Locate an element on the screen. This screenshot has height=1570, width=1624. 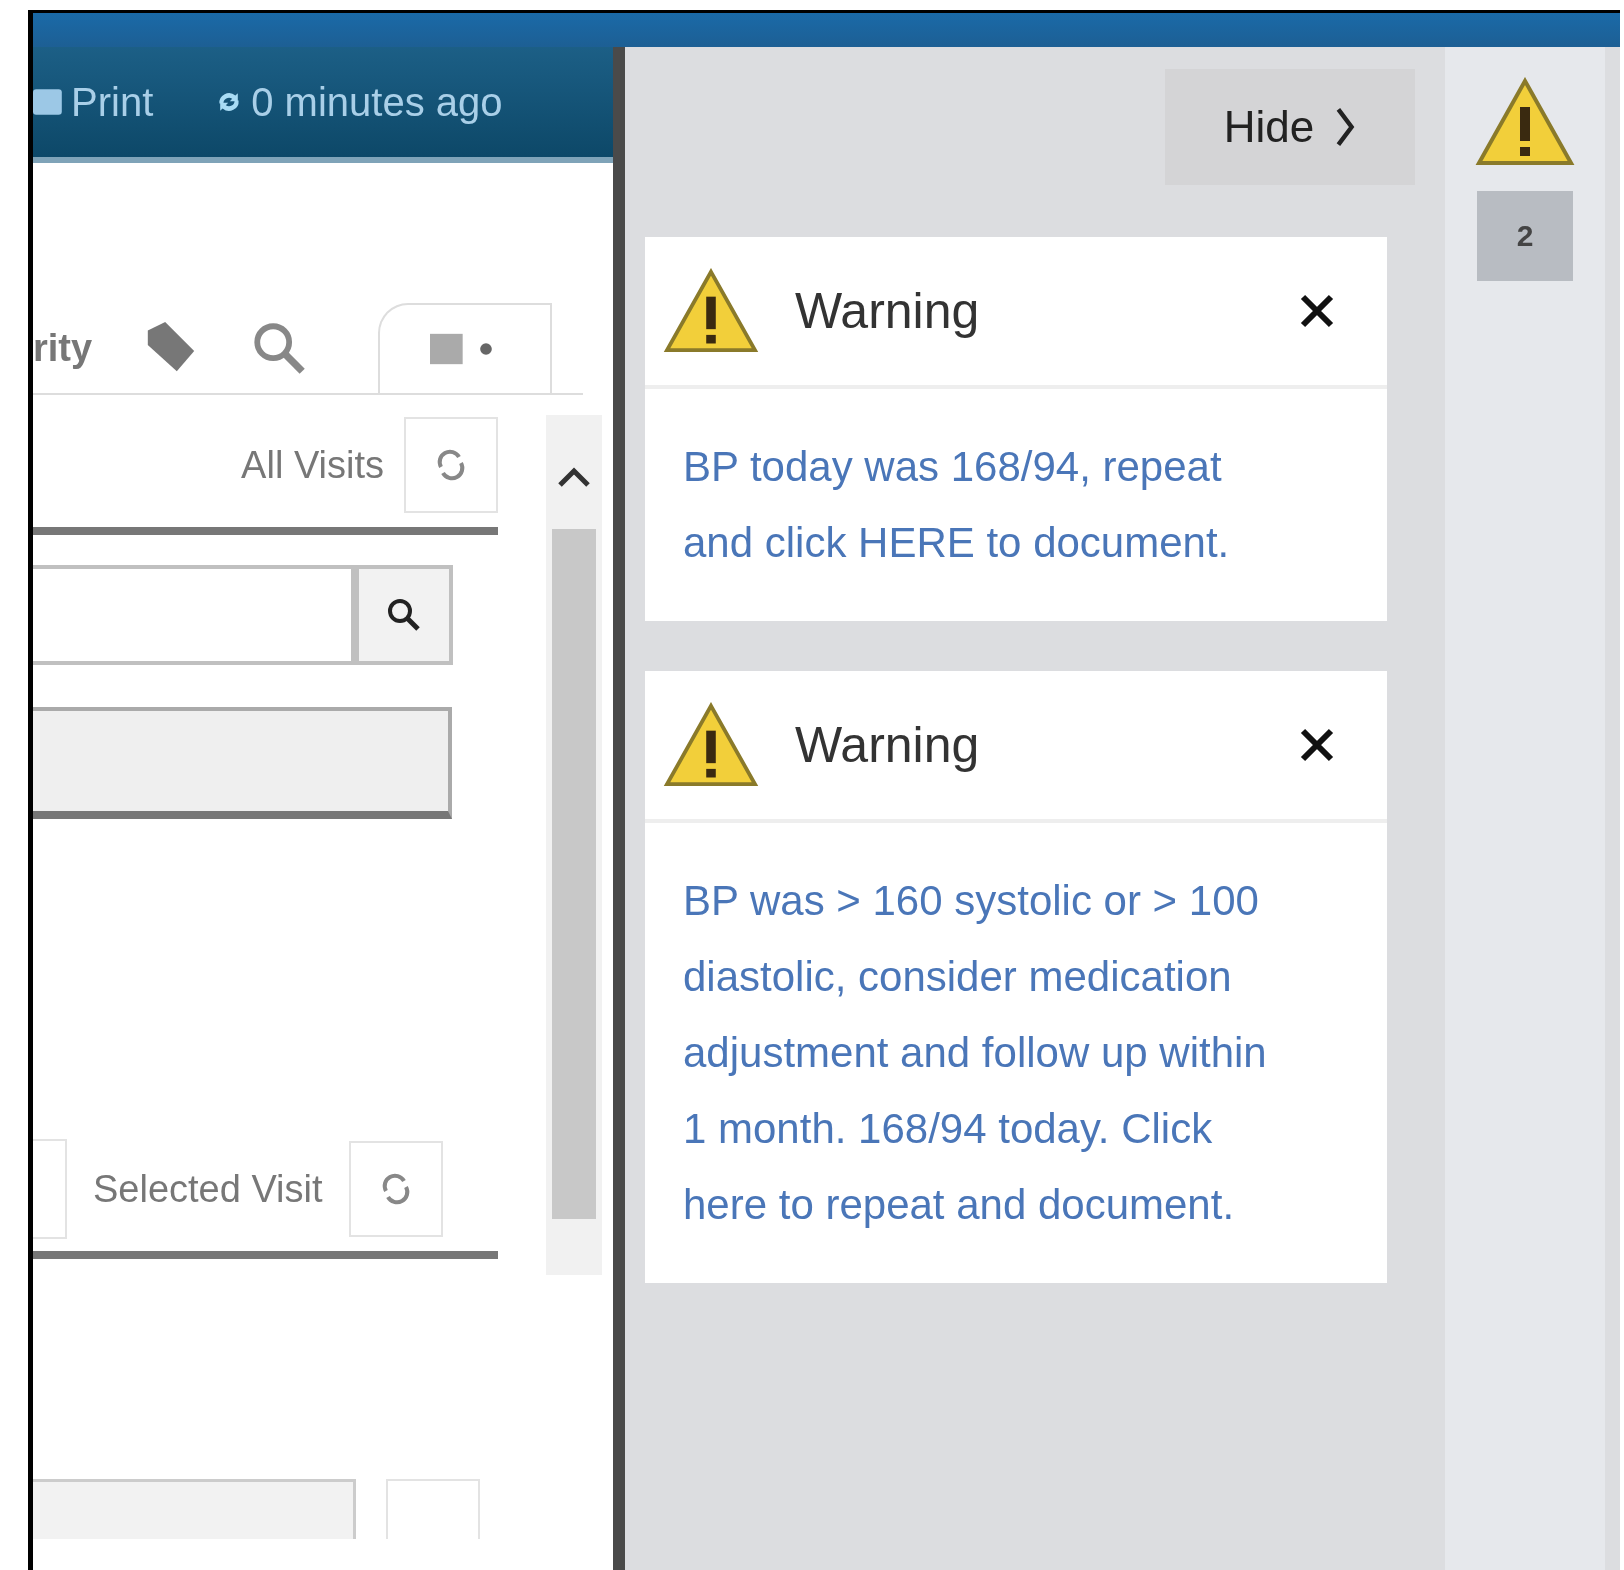
filter-bar is located at coordinates (242, 763).